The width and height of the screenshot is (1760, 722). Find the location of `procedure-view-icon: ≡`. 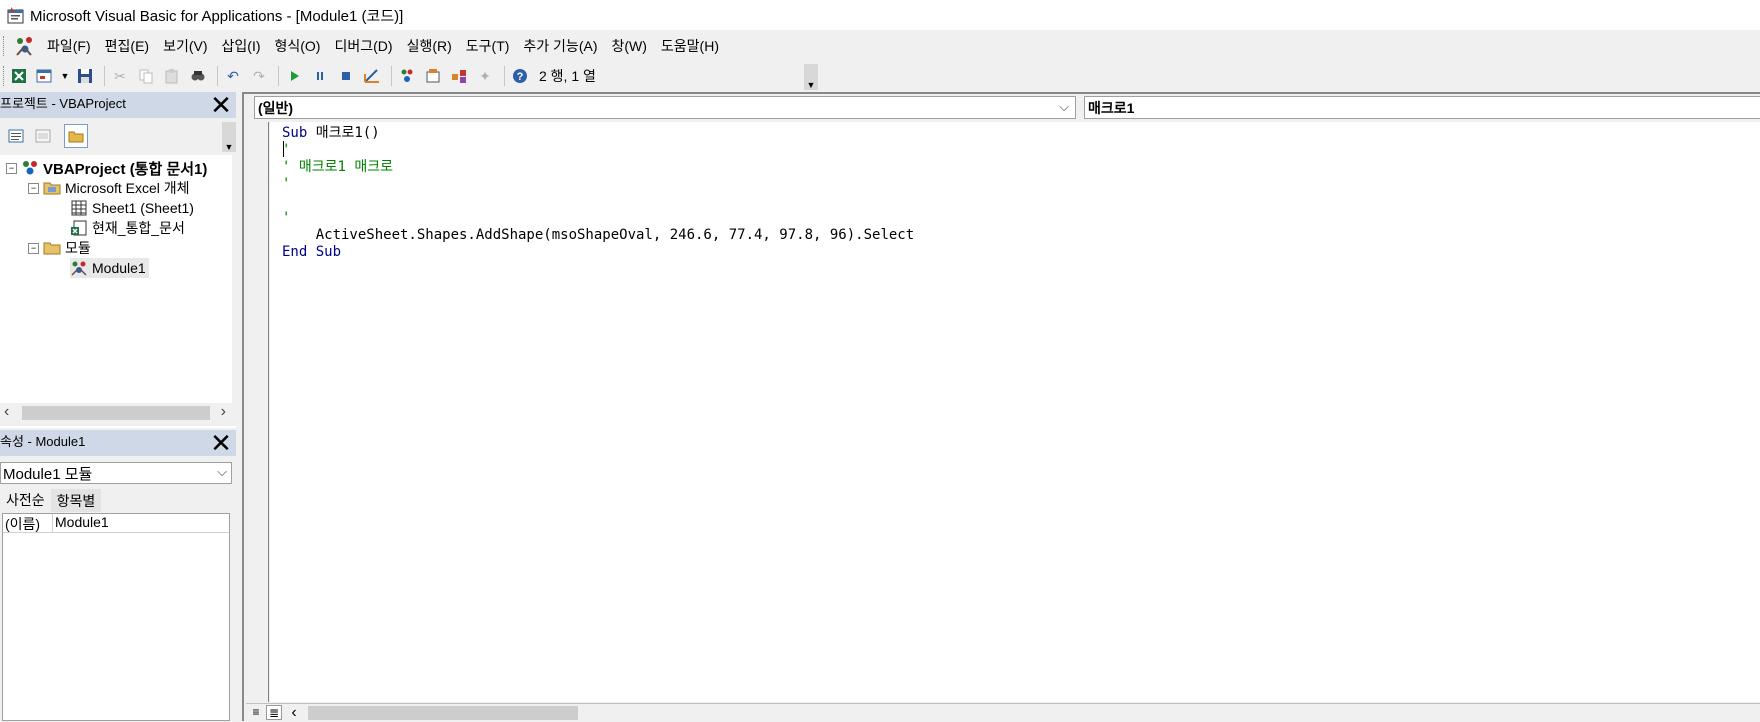

procedure-view-icon: ≡ is located at coordinates (256, 712).